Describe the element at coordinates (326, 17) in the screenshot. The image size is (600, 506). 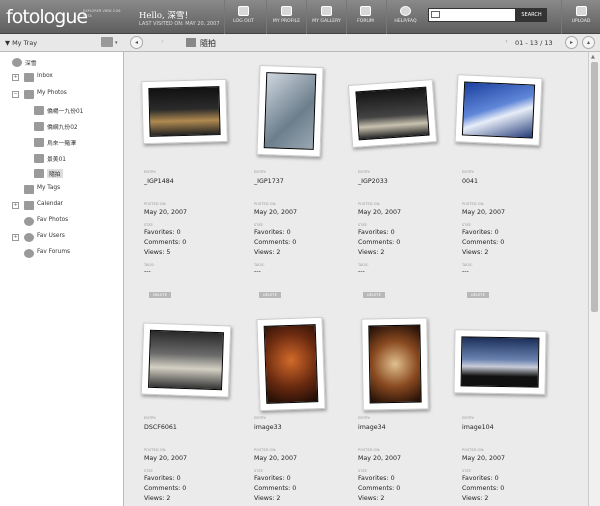
I see `my-gallery-button: MY GALLERY` at that location.